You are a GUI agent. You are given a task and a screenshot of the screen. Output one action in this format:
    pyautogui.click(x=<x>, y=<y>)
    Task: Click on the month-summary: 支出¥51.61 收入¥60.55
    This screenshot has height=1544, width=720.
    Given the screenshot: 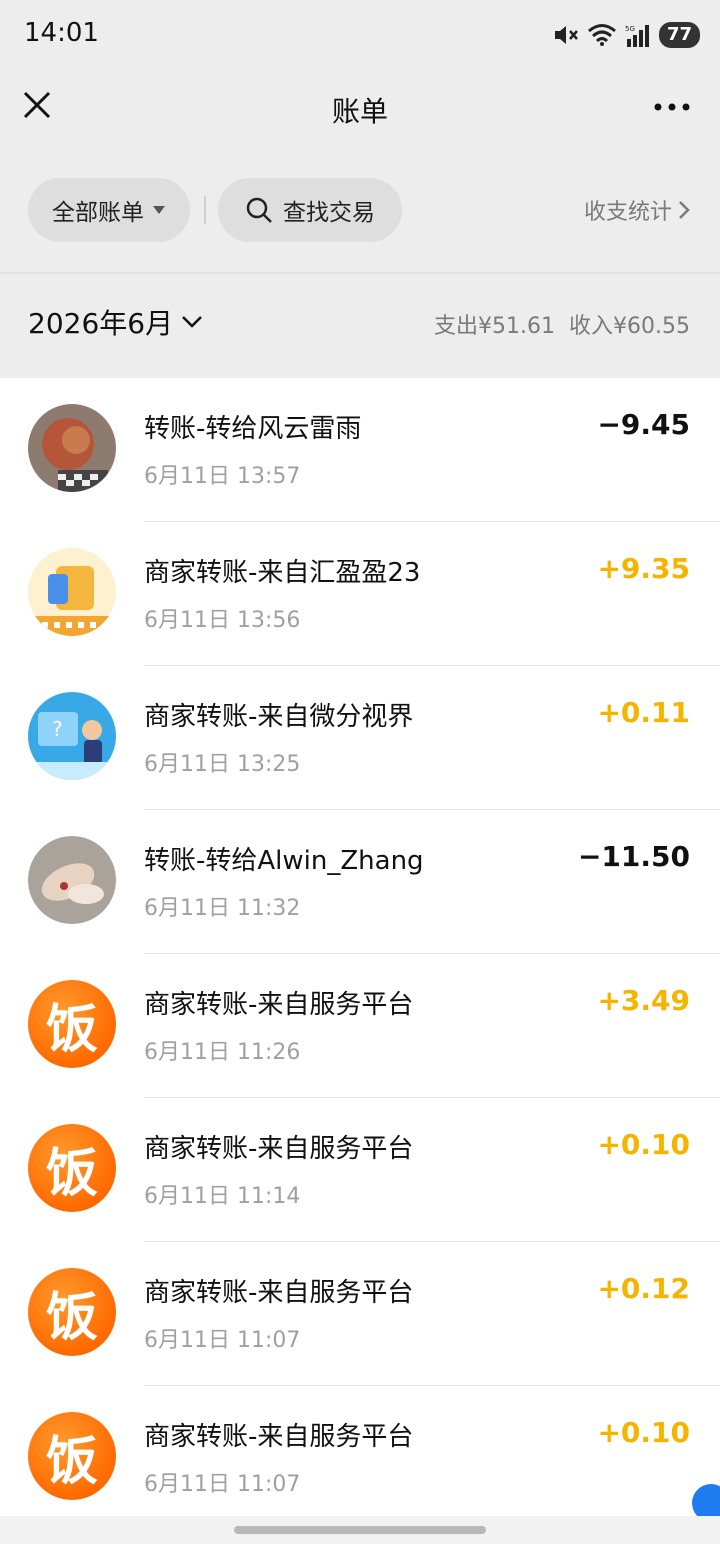 What is the action you would take?
    pyautogui.click(x=562, y=324)
    